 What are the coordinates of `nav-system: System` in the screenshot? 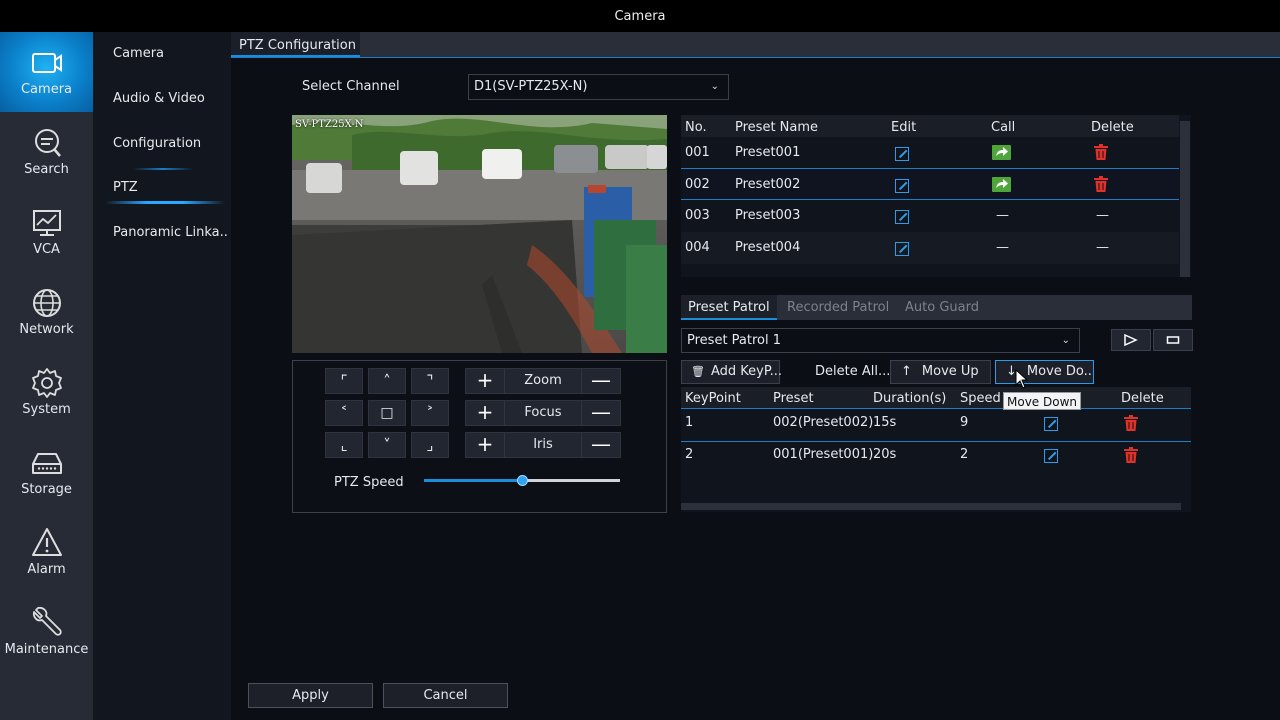 It's located at (46, 392).